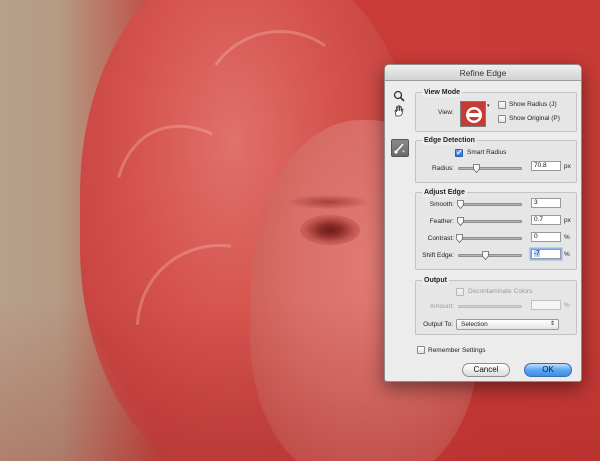 The height and width of the screenshot is (461, 600). Describe the element at coordinates (502, 119) in the screenshot. I see `show-original-checkbox` at that location.